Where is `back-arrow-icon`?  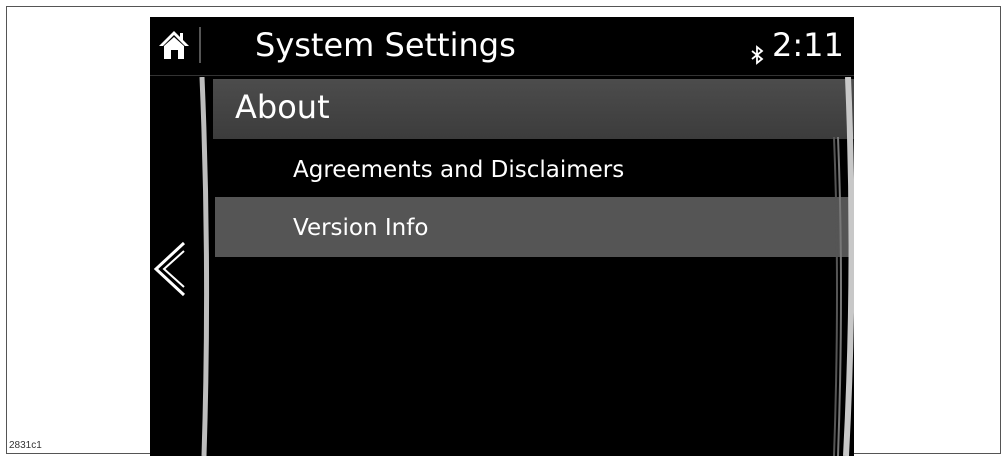
back-arrow-icon is located at coordinates (170, 269).